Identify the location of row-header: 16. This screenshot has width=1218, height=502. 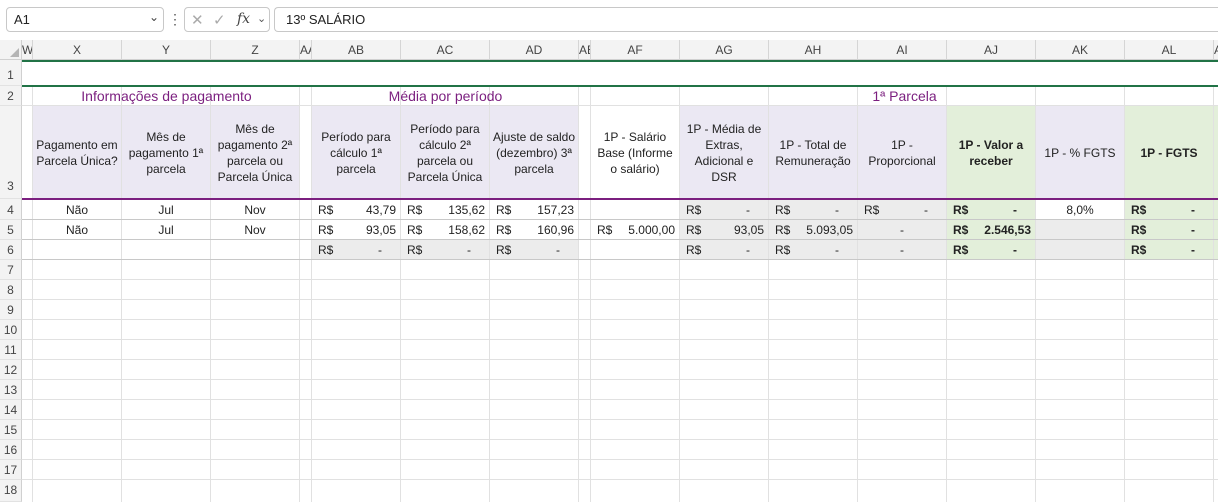
(11, 450).